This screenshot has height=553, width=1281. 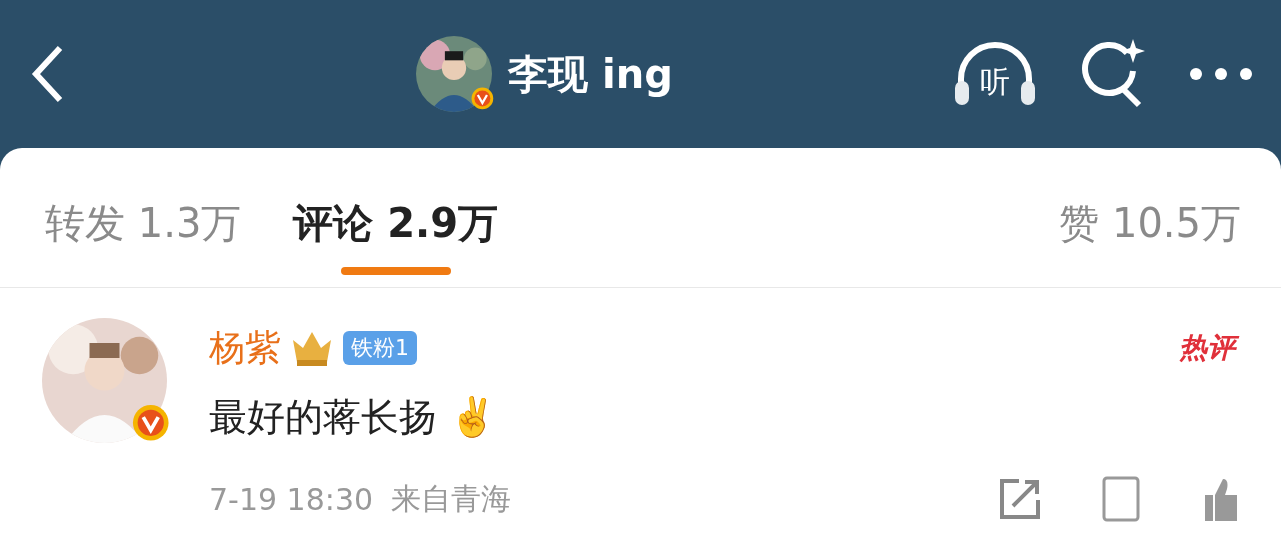 What do you see at coordinates (590, 74) in the screenshot?
I see `page-title: 李现 ing` at bounding box center [590, 74].